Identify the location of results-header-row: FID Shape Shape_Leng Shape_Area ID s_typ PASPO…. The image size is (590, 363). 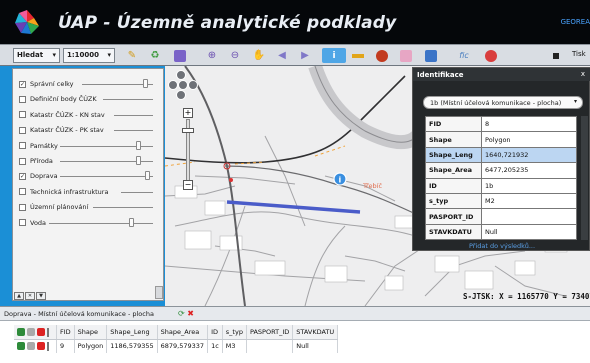
(176, 332).